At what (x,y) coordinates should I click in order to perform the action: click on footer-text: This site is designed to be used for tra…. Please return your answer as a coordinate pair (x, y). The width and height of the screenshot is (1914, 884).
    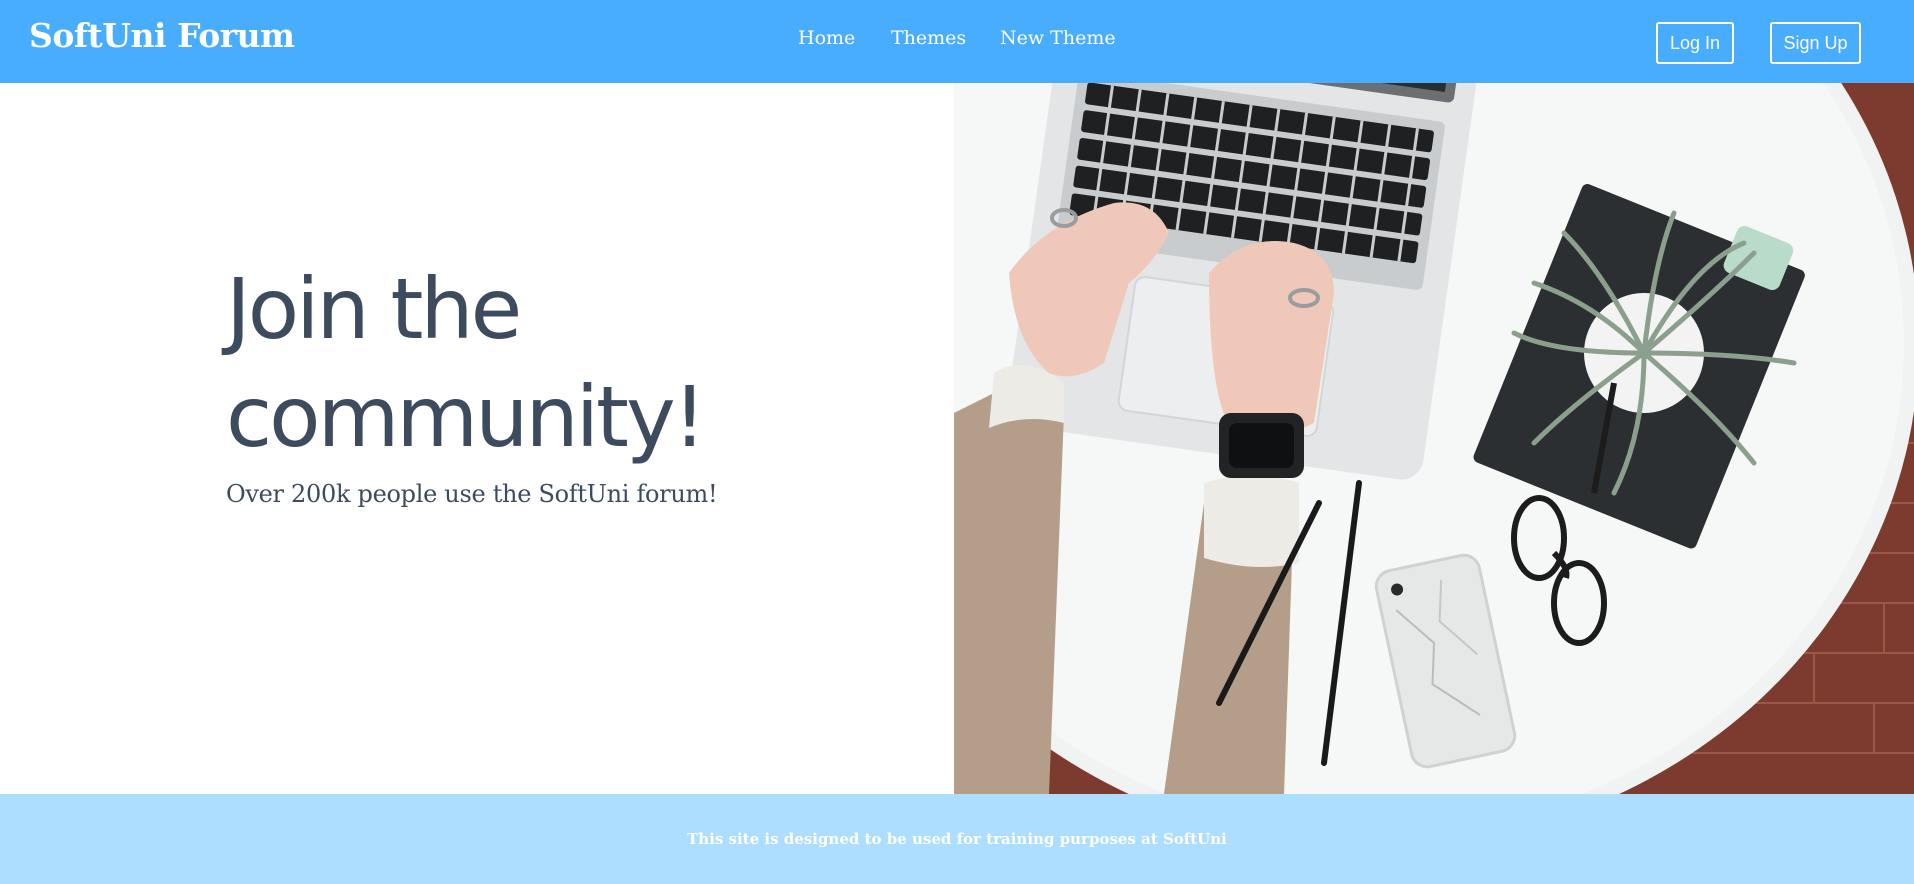
    Looking at the image, I should click on (957, 839).